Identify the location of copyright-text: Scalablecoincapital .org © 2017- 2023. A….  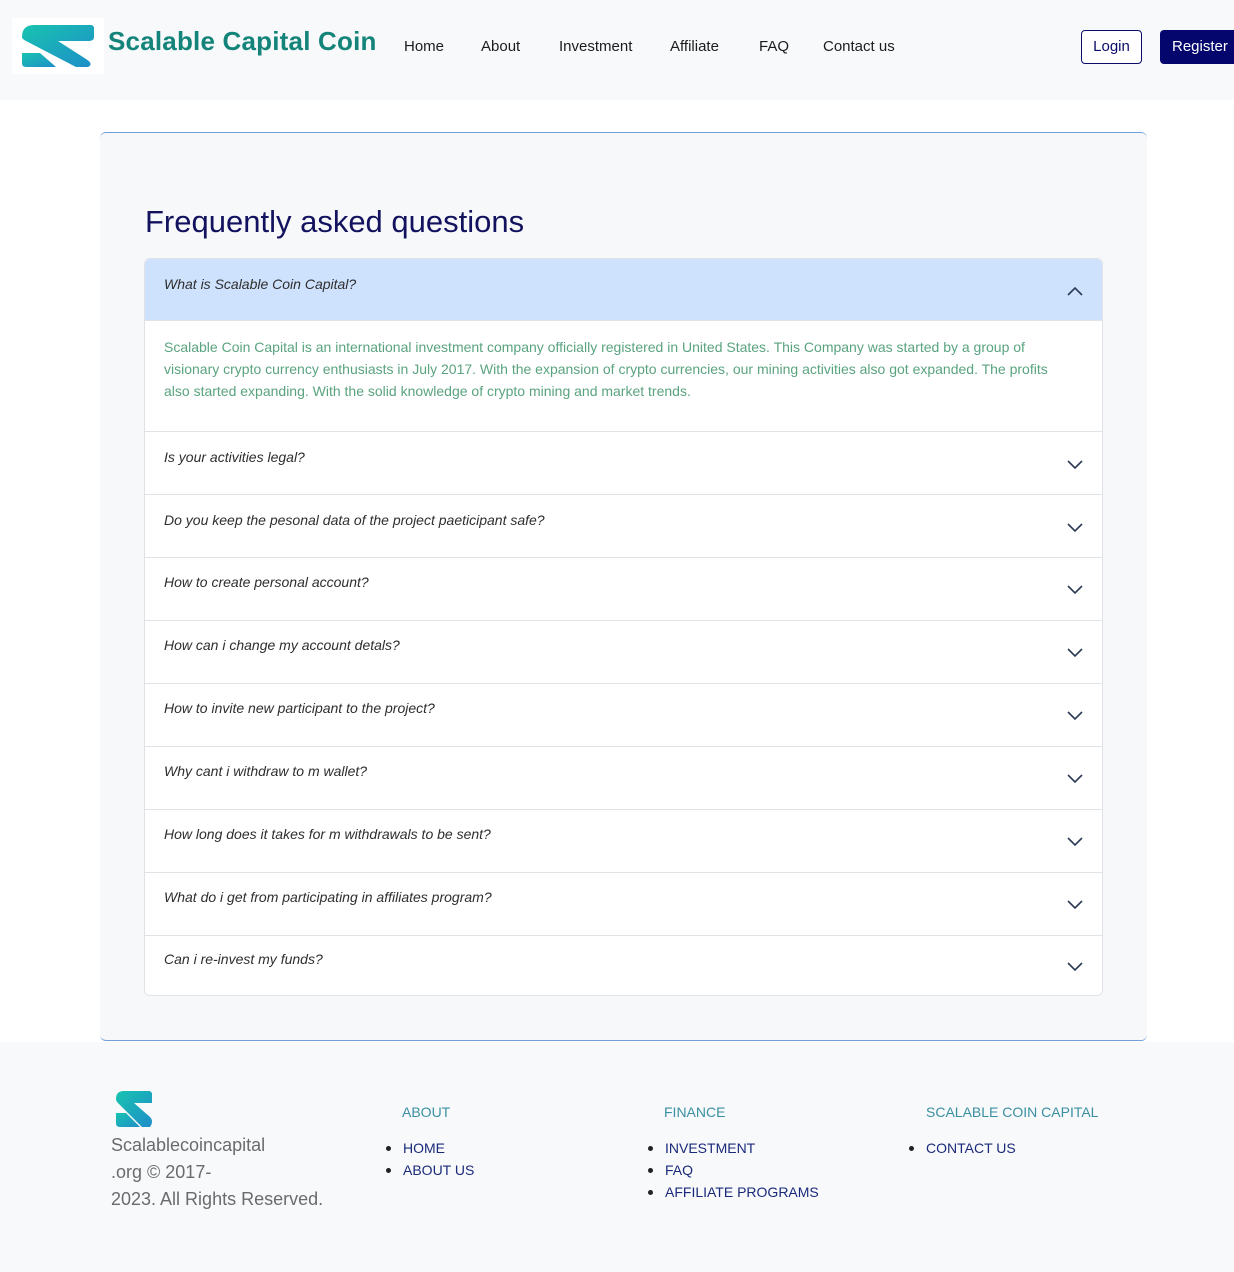
(226, 1172).